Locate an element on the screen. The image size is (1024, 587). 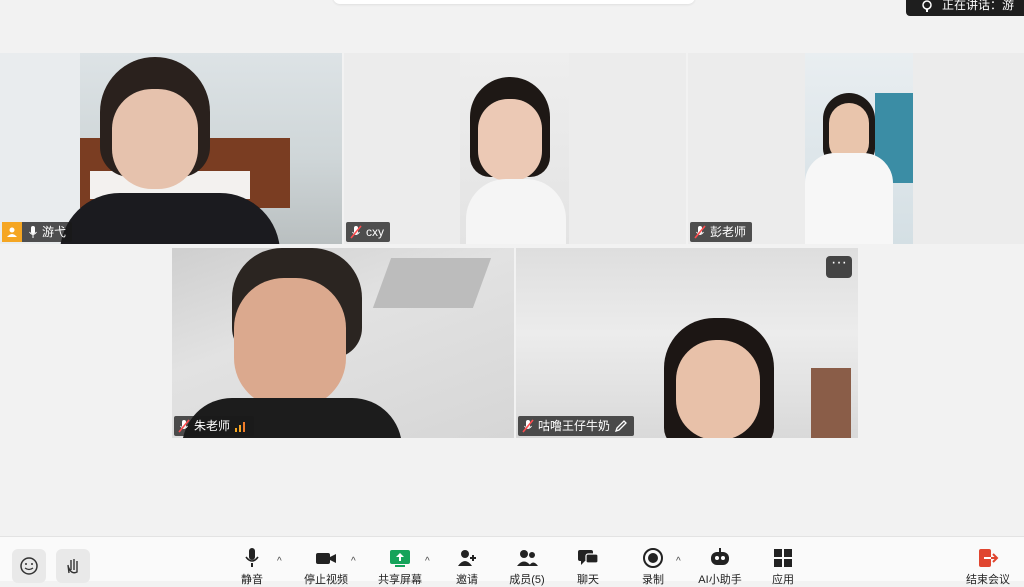
audio-options-caret: ^ is located at coordinates (279, 561).